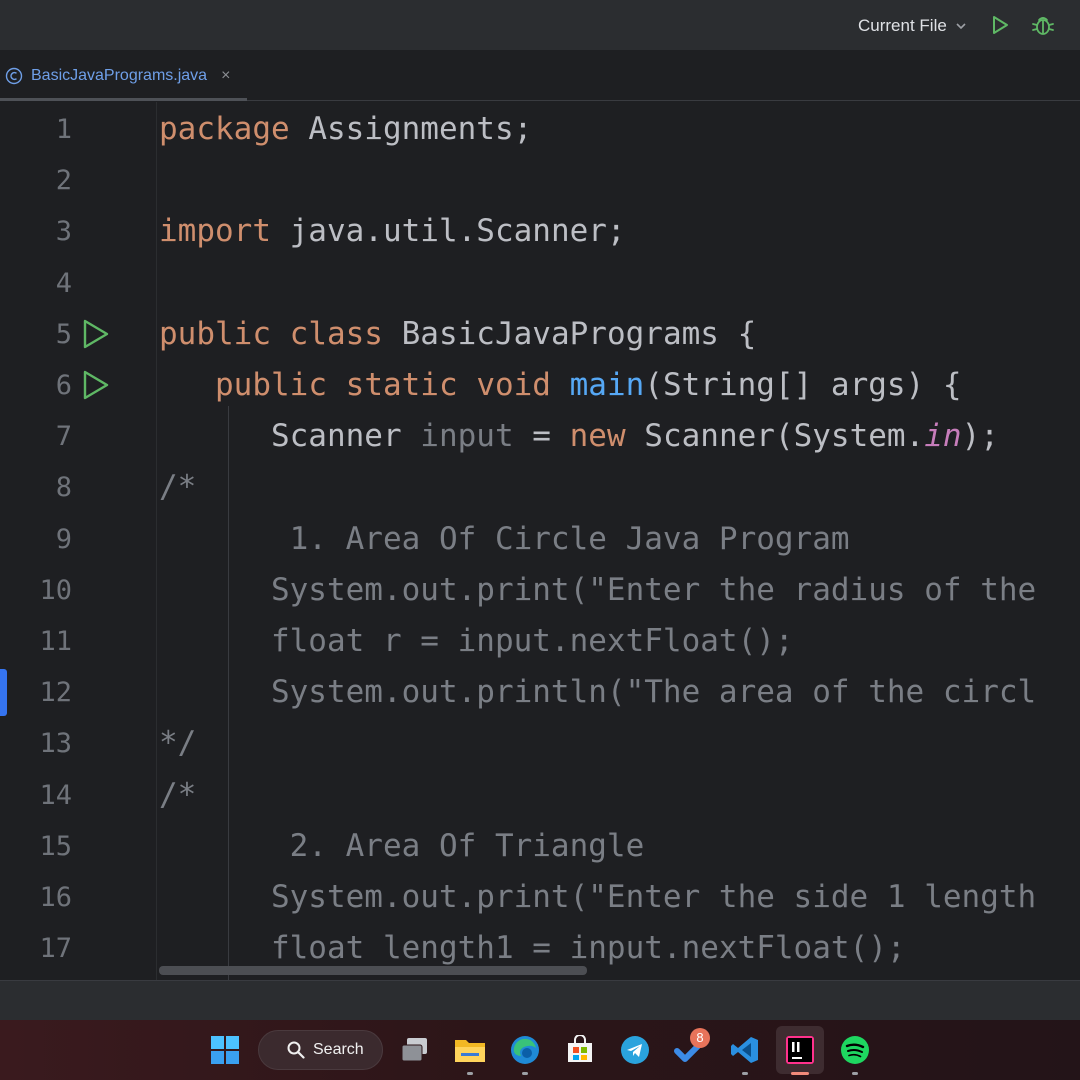 The height and width of the screenshot is (1080, 1080). Describe the element at coordinates (63, 539) in the screenshot. I see `line-number: 9` at that location.